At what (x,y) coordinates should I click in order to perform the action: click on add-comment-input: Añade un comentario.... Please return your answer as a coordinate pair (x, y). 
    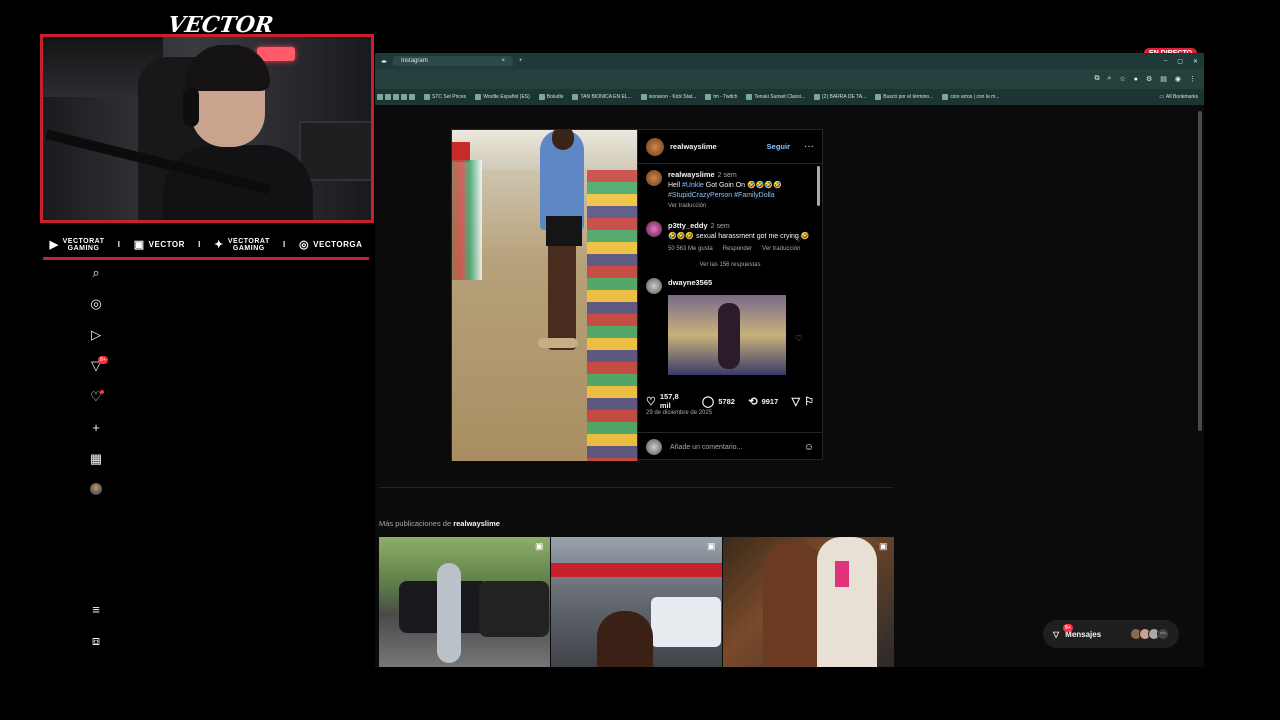
    Looking at the image, I should click on (706, 447).